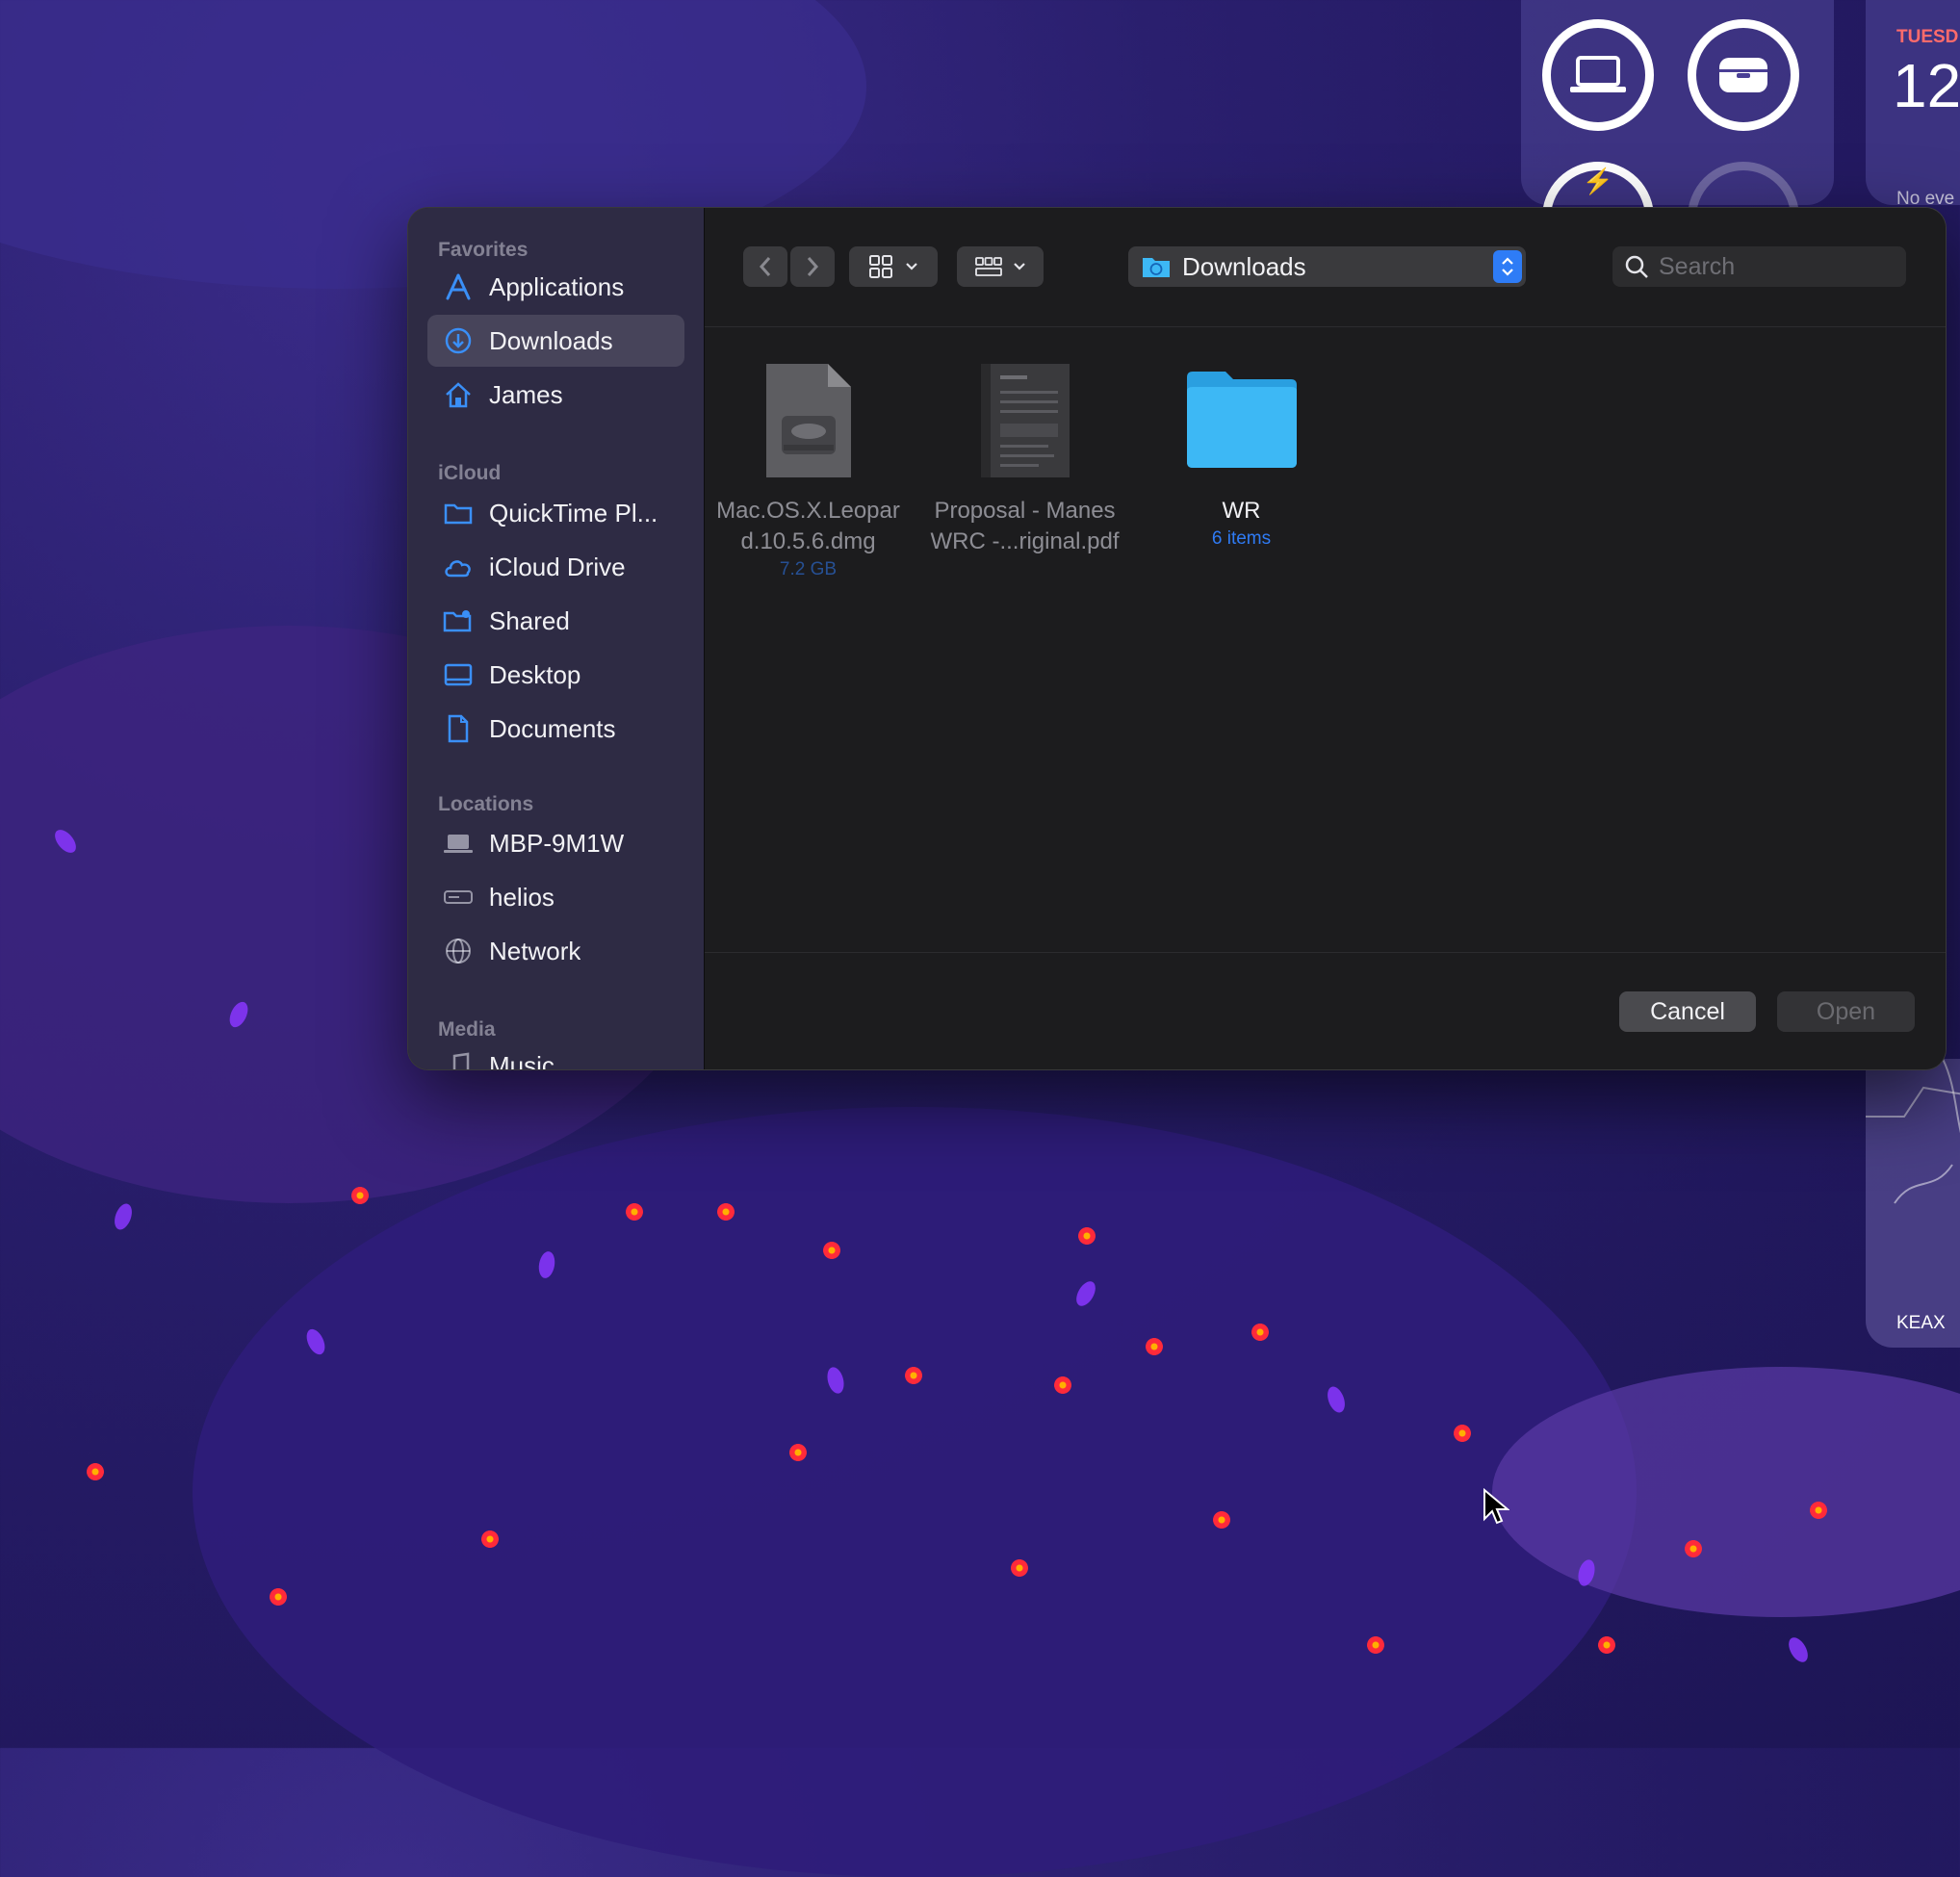 The width and height of the screenshot is (1960, 1877). I want to click on mouse-cursor-icon, so click(1496, 1506).